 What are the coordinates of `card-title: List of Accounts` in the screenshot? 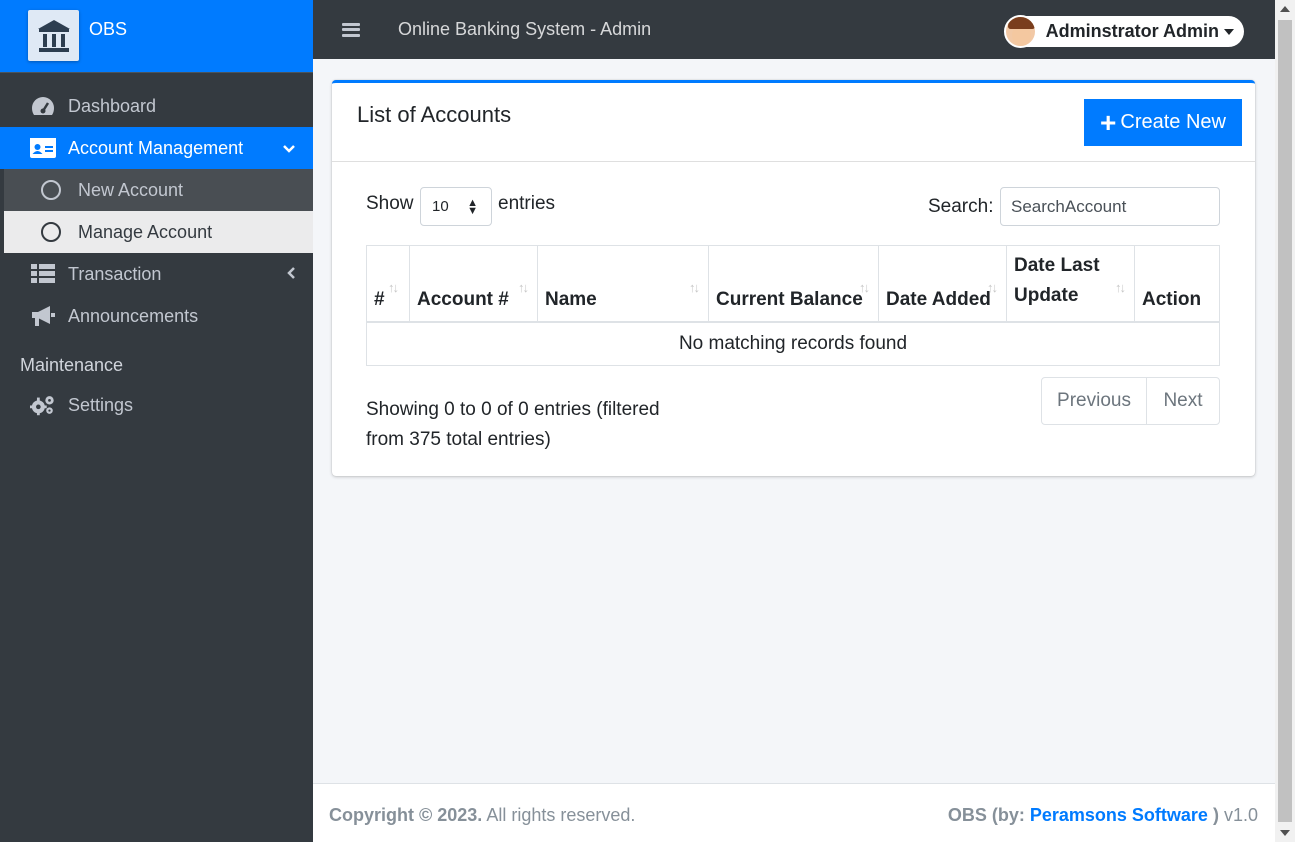 It's located at (434, 114).